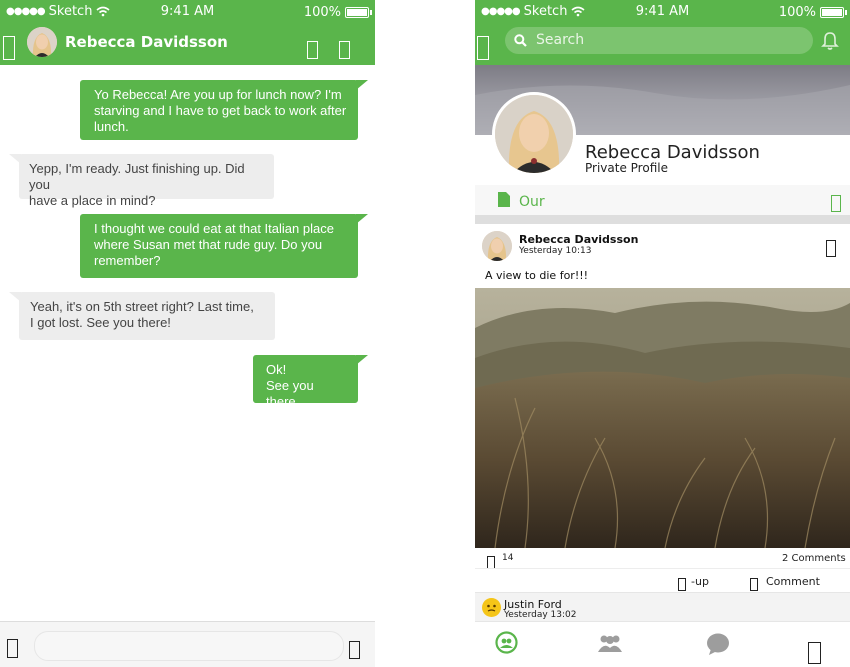 The image size is (850, 667). I want to click on profile-subtitle: Private Profile, so click(626, 168).